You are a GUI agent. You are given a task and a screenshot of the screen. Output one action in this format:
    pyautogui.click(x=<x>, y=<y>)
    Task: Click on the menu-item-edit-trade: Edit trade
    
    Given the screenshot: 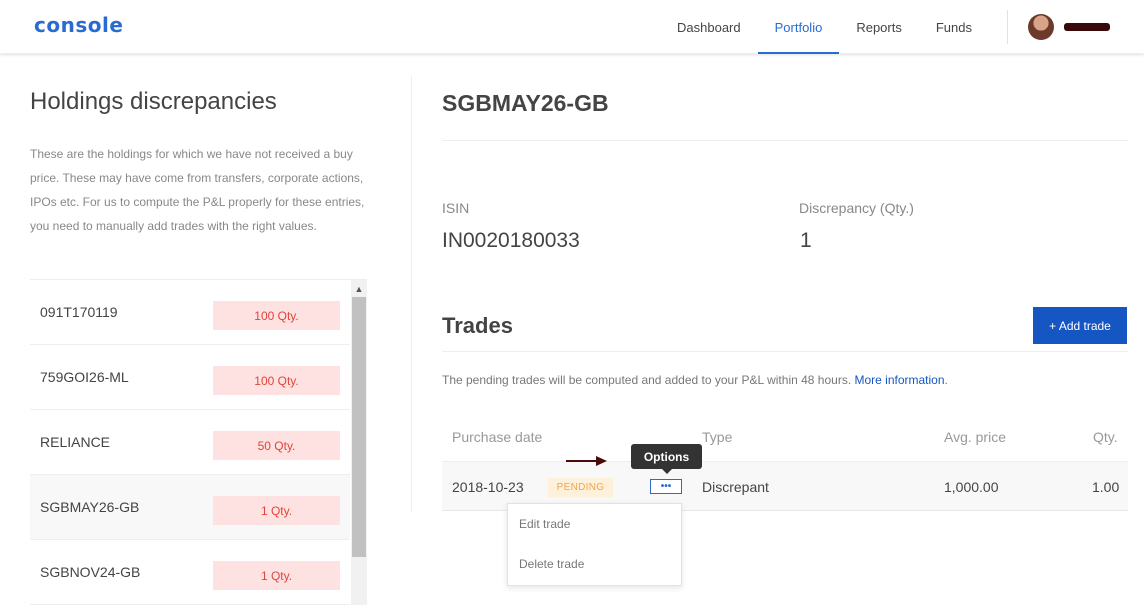 What is the action you would take?
    pyautogui.click(x=594, y=524)
    